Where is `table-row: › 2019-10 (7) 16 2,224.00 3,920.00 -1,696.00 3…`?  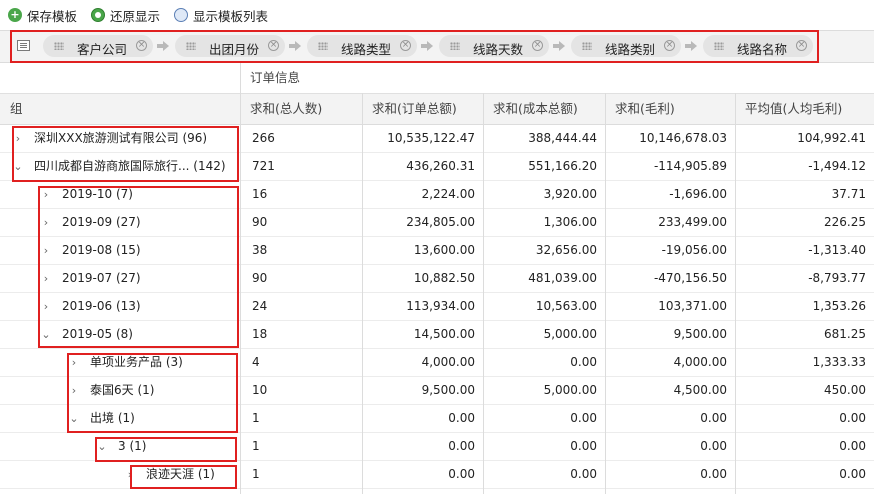 table-row: › 2019-10 (7) 16 2,224.00 3,920.00 -1,696.00 3… is located at coordinates (437, 195).